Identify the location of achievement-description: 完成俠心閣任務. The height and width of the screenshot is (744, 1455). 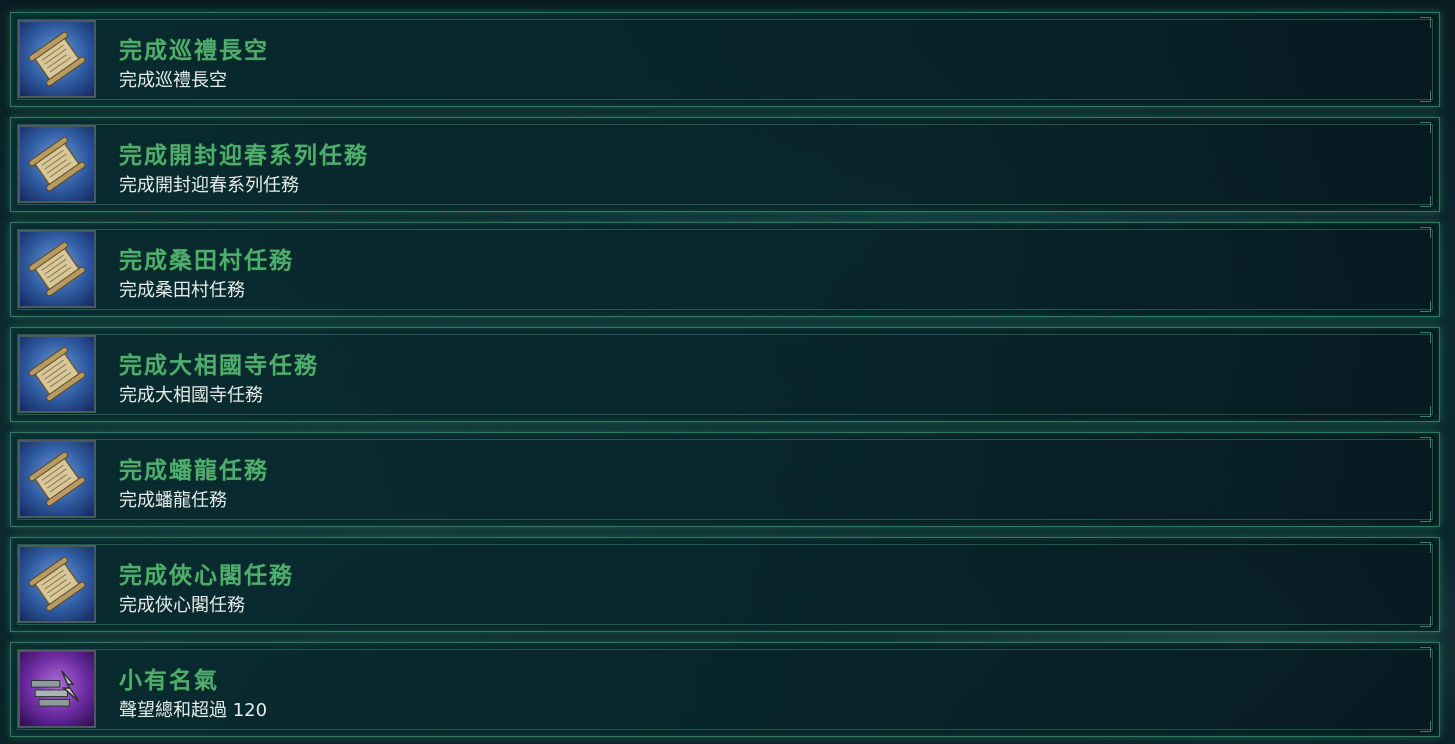
(182, 605).